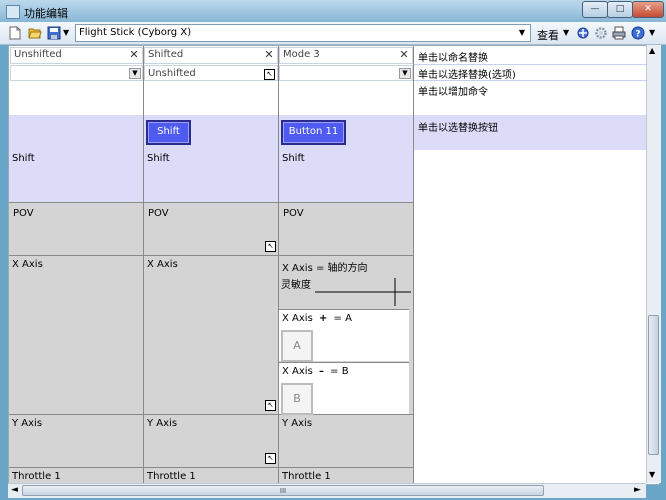  I want to click on sensitivity-label: 灵敏度, so click(296, 285).